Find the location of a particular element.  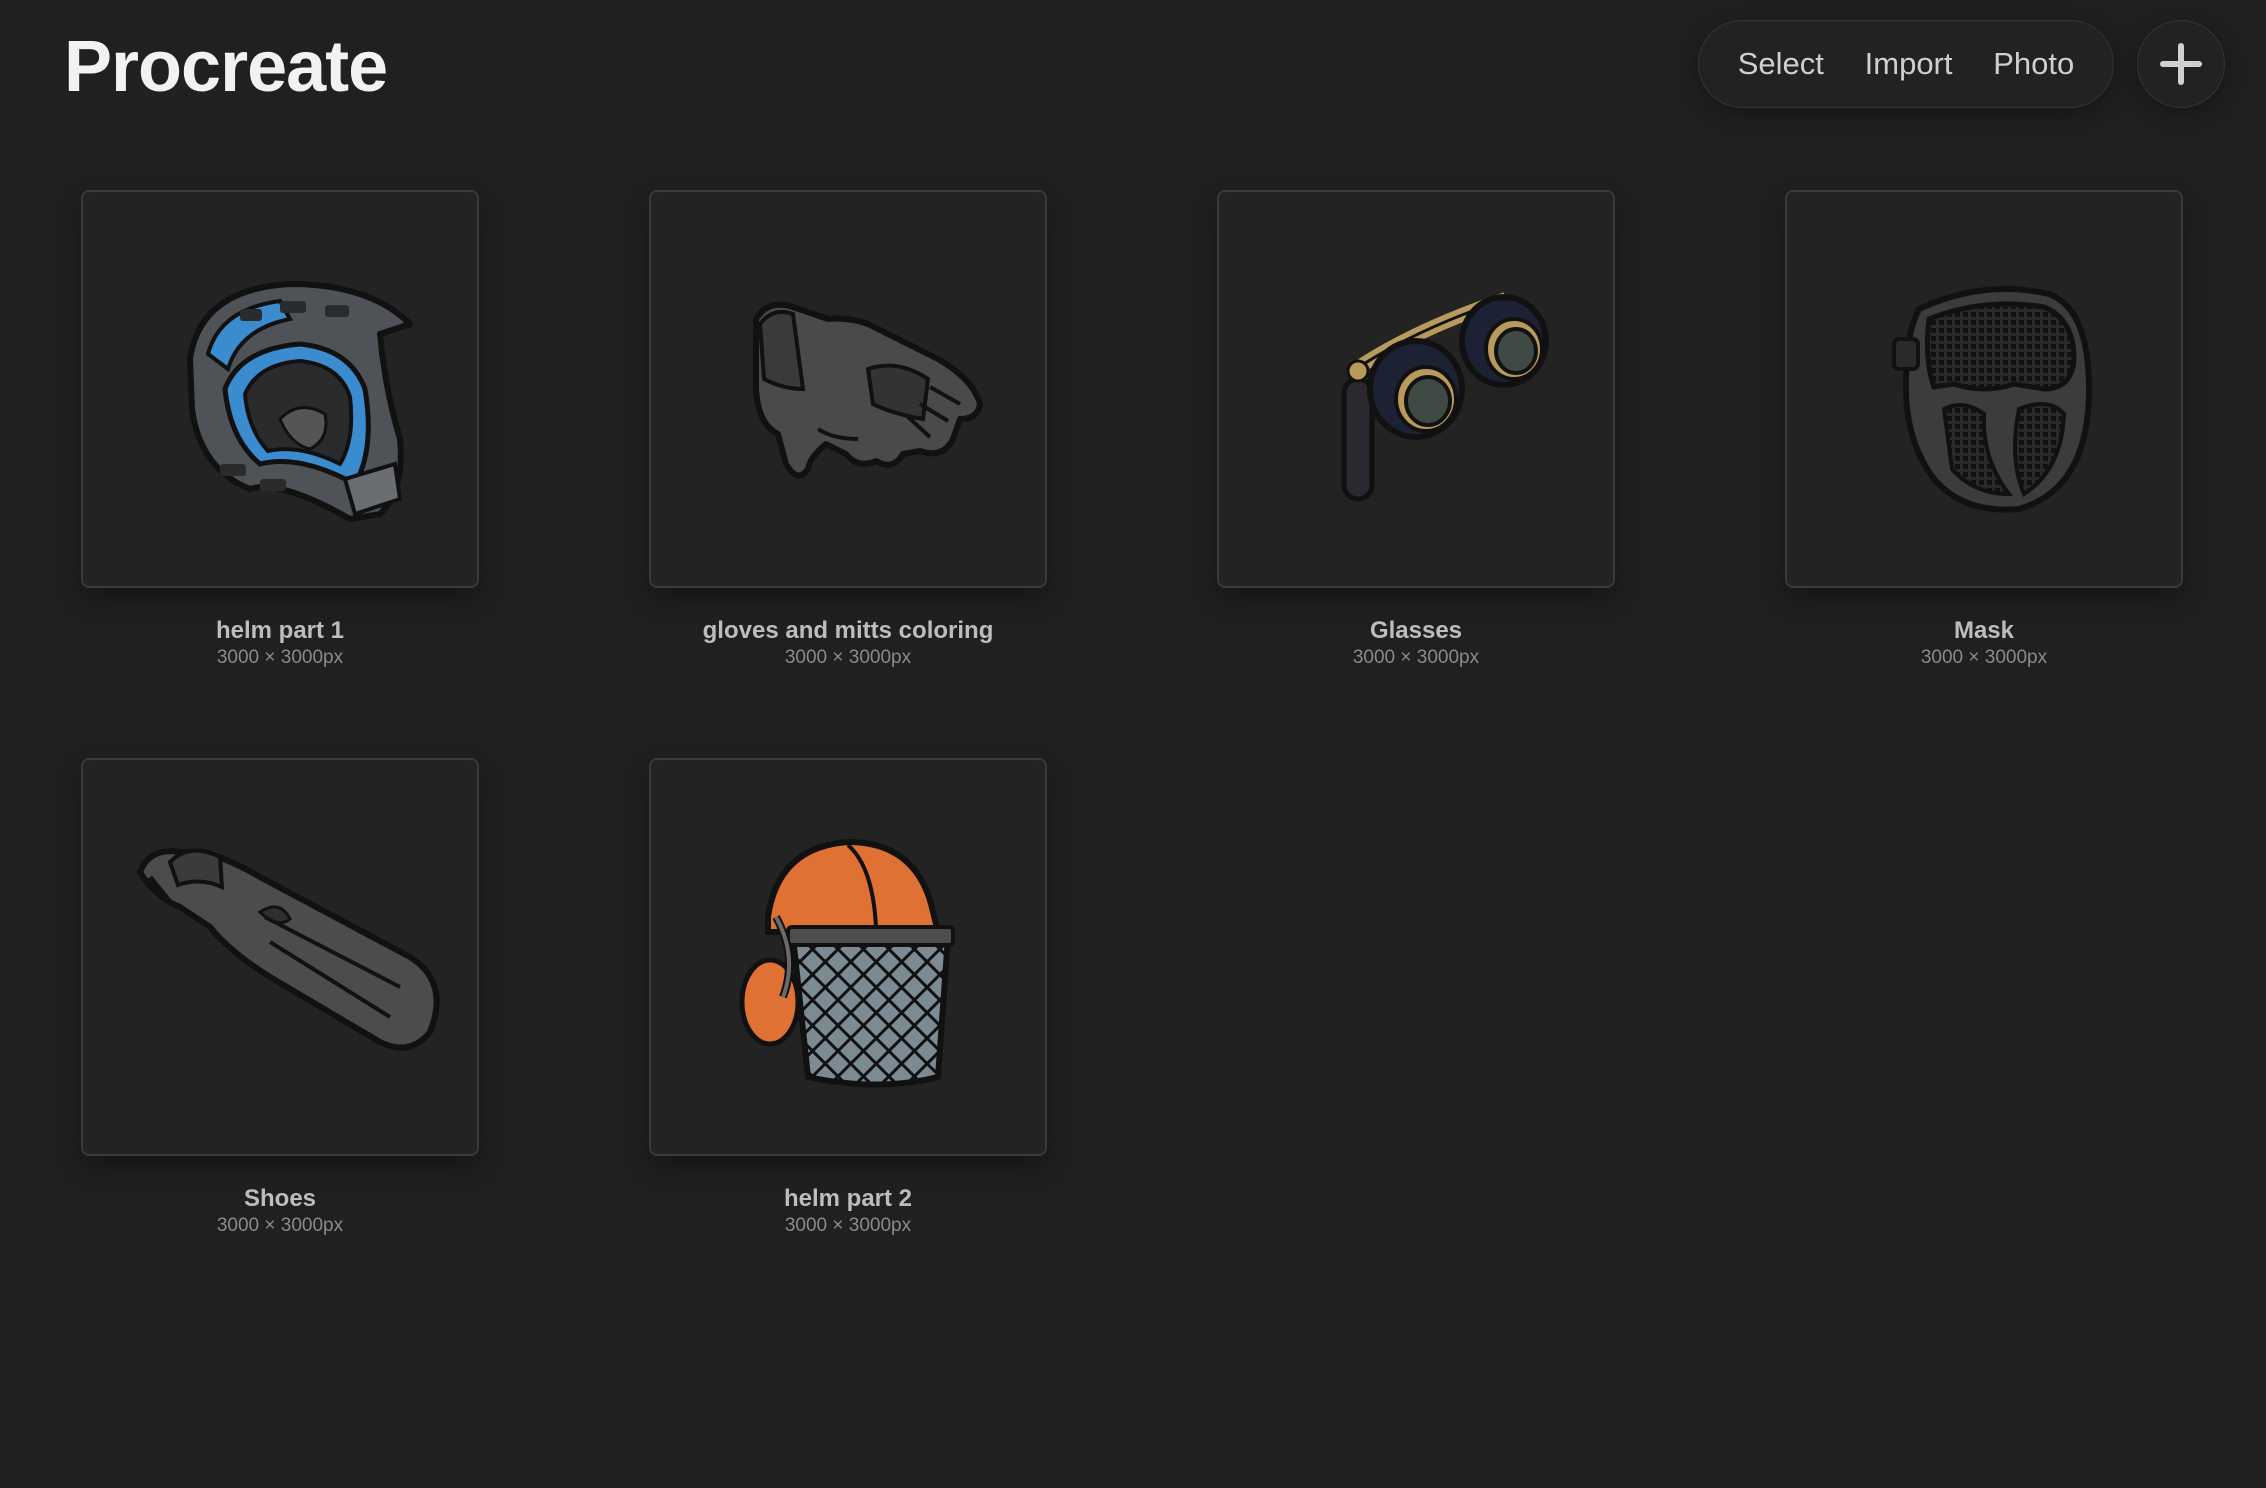

gallery-toolbar: Select Import Photo is located at coordinates (1906, 64).